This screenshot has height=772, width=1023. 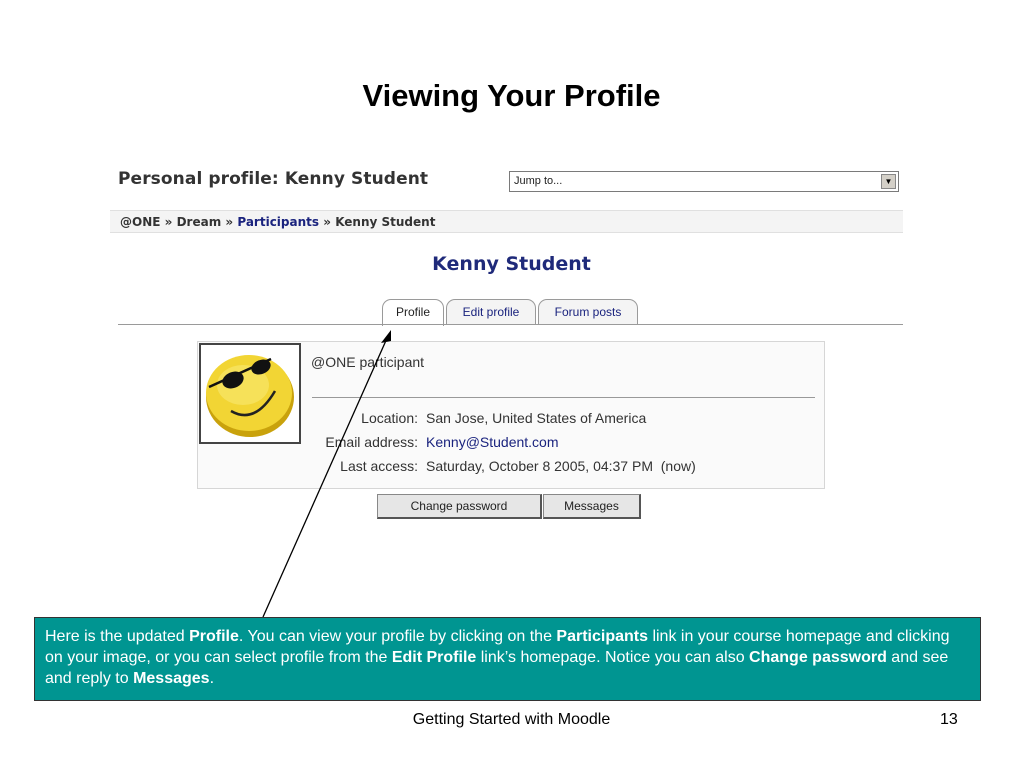 What do you see at coordinates (389, 418) in the screenshot?
I see `field-label: Location:` at bounding box center [389, 418].